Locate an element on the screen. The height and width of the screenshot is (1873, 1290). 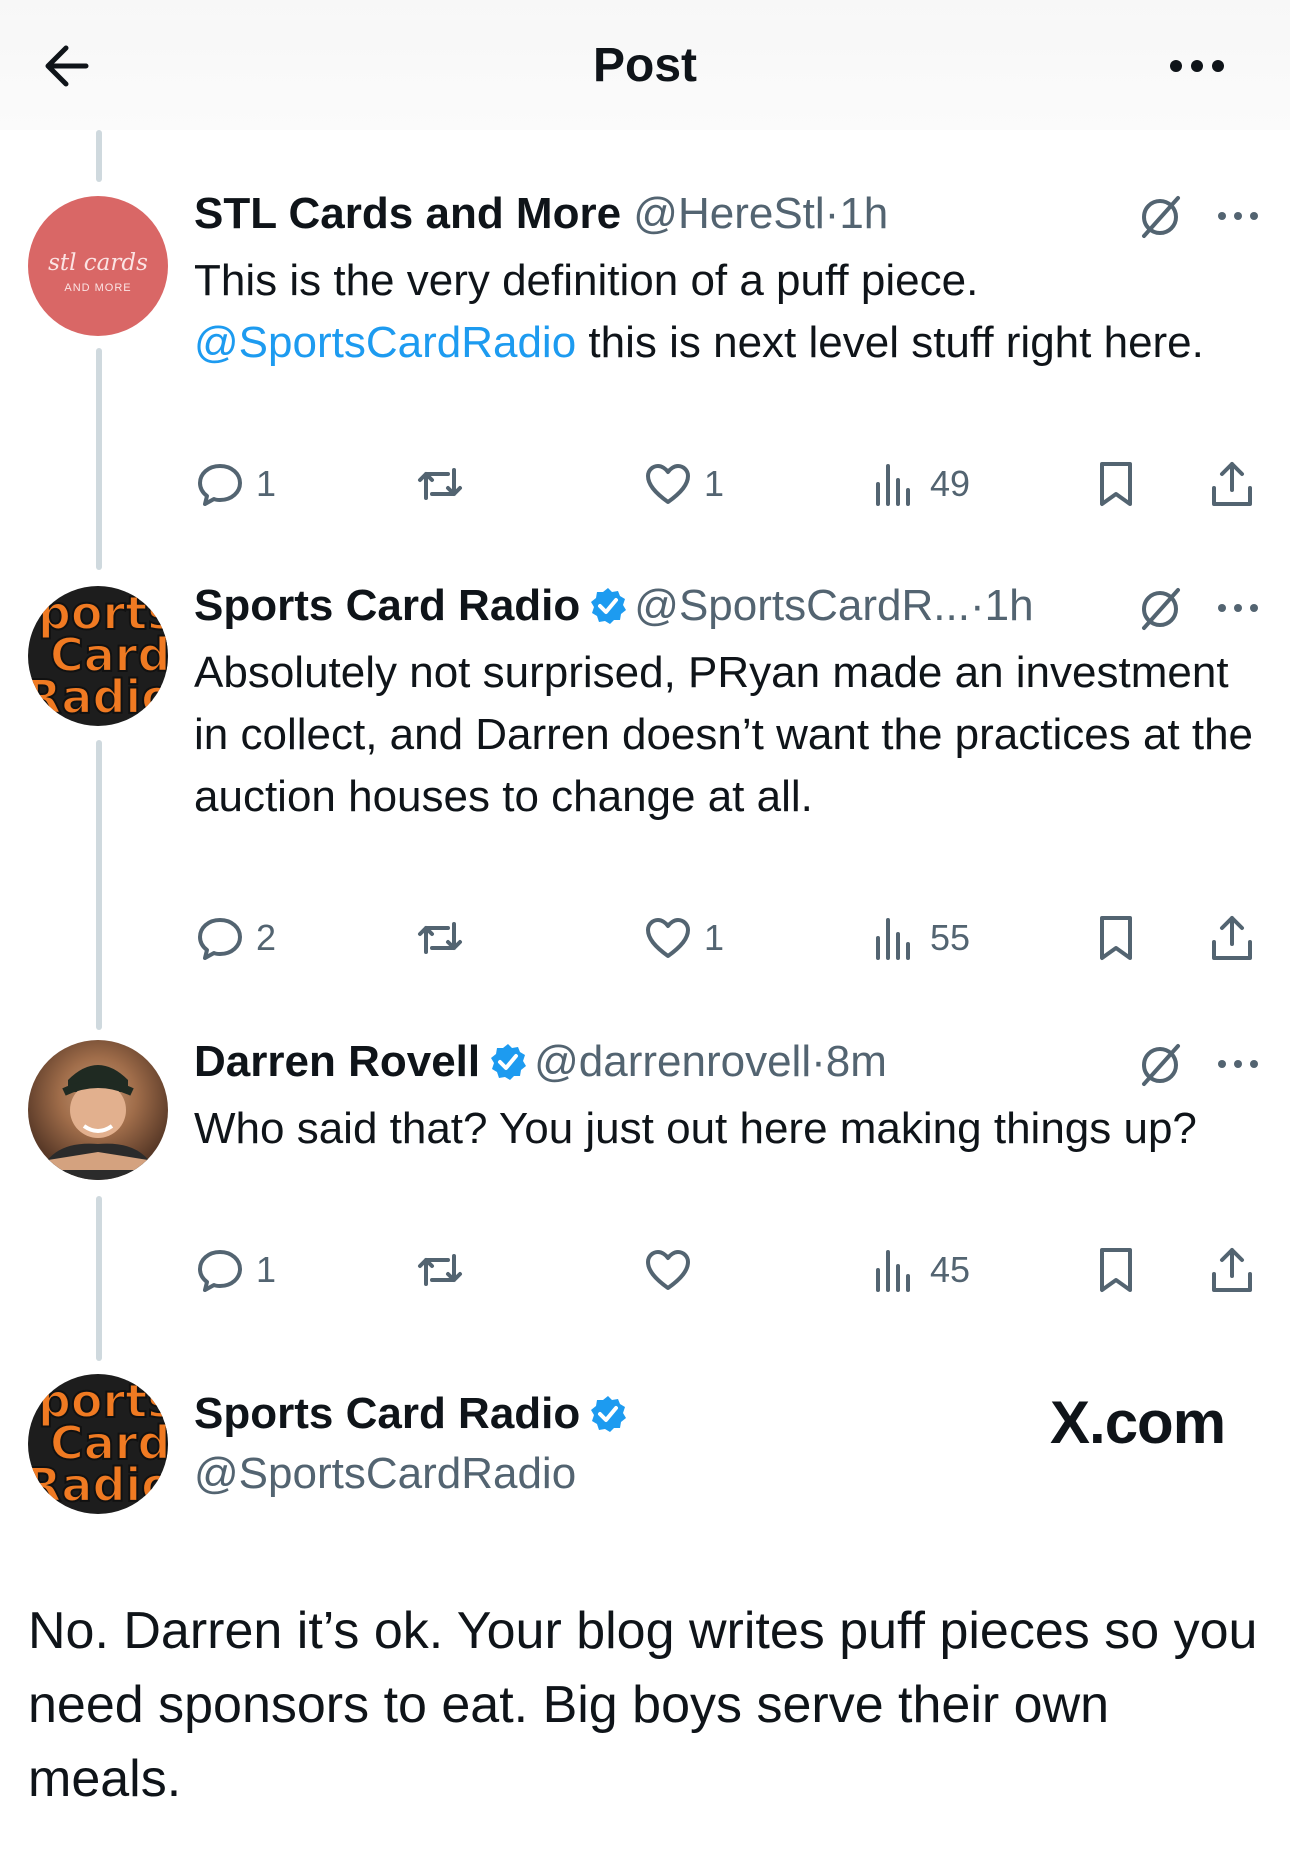
author-handle-row: @SportsCardRadio is located at coordinates (385, 1474).